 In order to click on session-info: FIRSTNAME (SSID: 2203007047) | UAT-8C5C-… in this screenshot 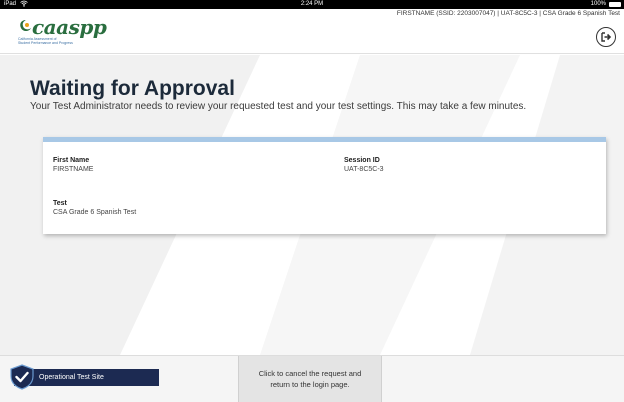, I will do `click(508, 13)`.